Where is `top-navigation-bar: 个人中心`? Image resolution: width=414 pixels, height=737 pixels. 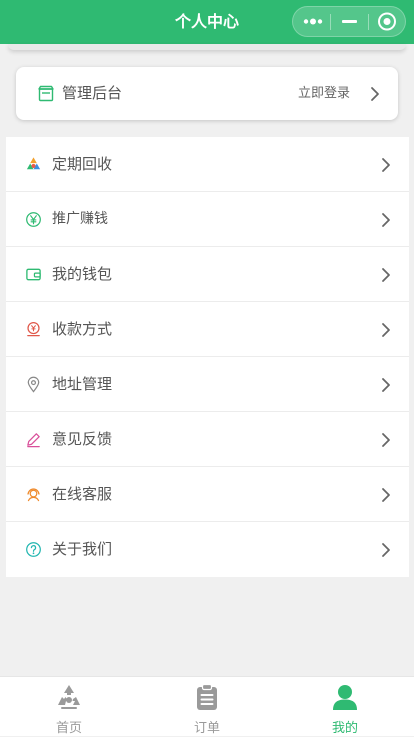
top-navigation-bar: 个人中心 is located at coordinates (207, 22).